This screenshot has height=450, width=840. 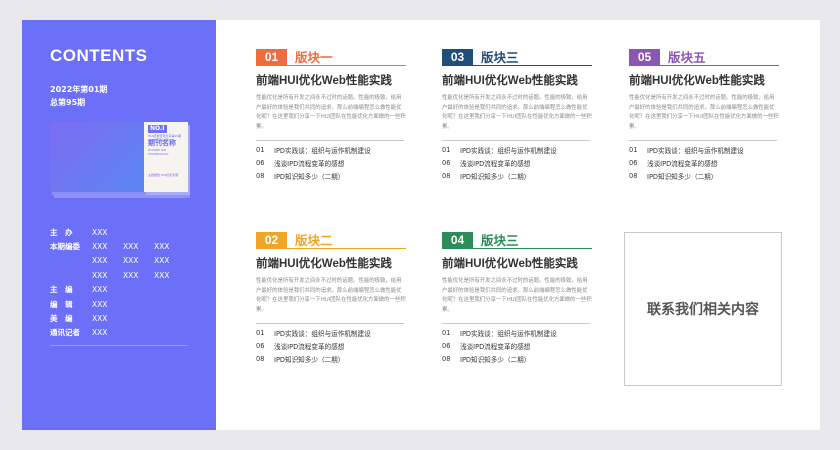 What do you see at coordinates (65, 247) in the screenshot?
I see `credit-role: 本期编委` at bounding box center [65, 247].